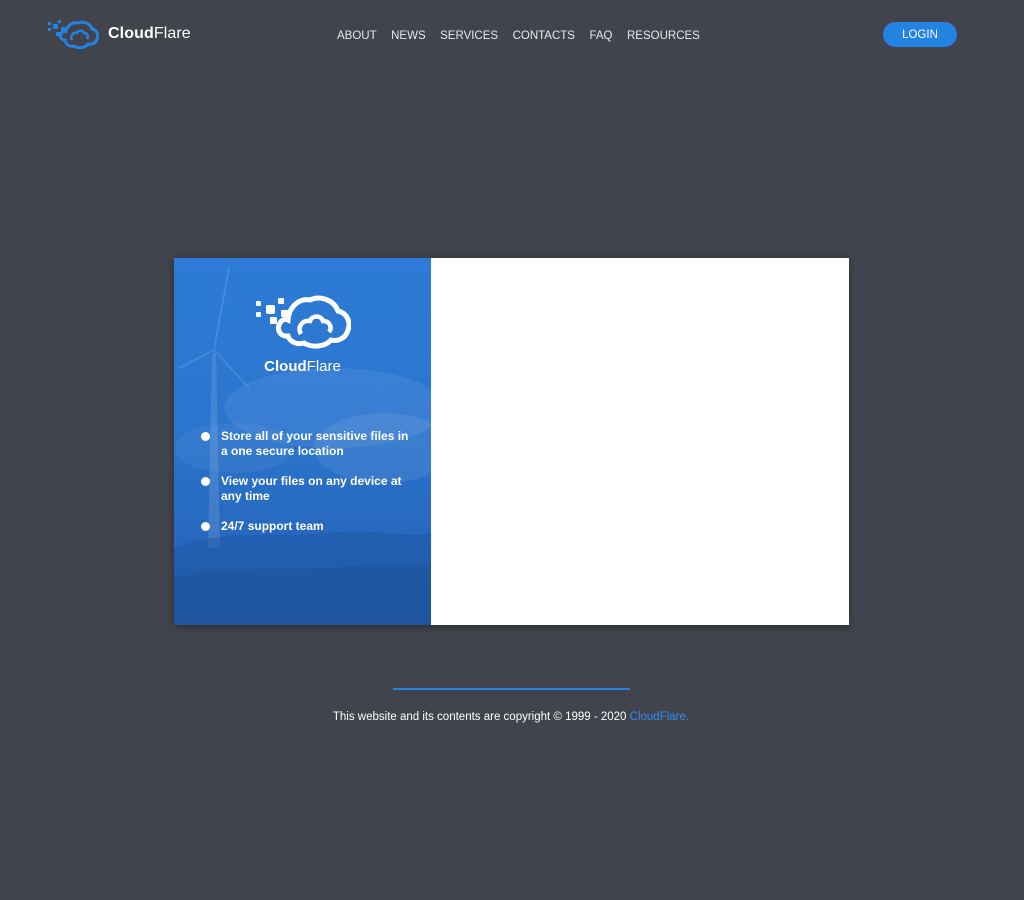 This screenshot has height=900, width=1024. I want to click on card-logo-text: CloudFlare, so click(302, 366).